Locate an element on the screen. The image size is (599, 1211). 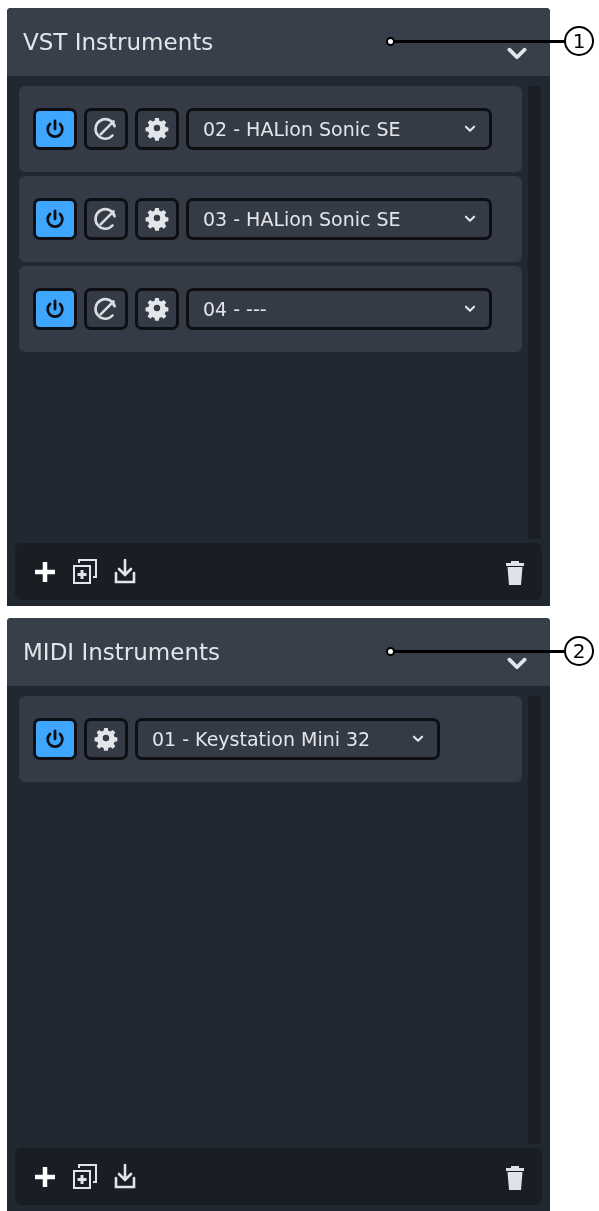
instrument-dropdown: 02 - HALion Sonic SE is located at coordinates (339, 129).